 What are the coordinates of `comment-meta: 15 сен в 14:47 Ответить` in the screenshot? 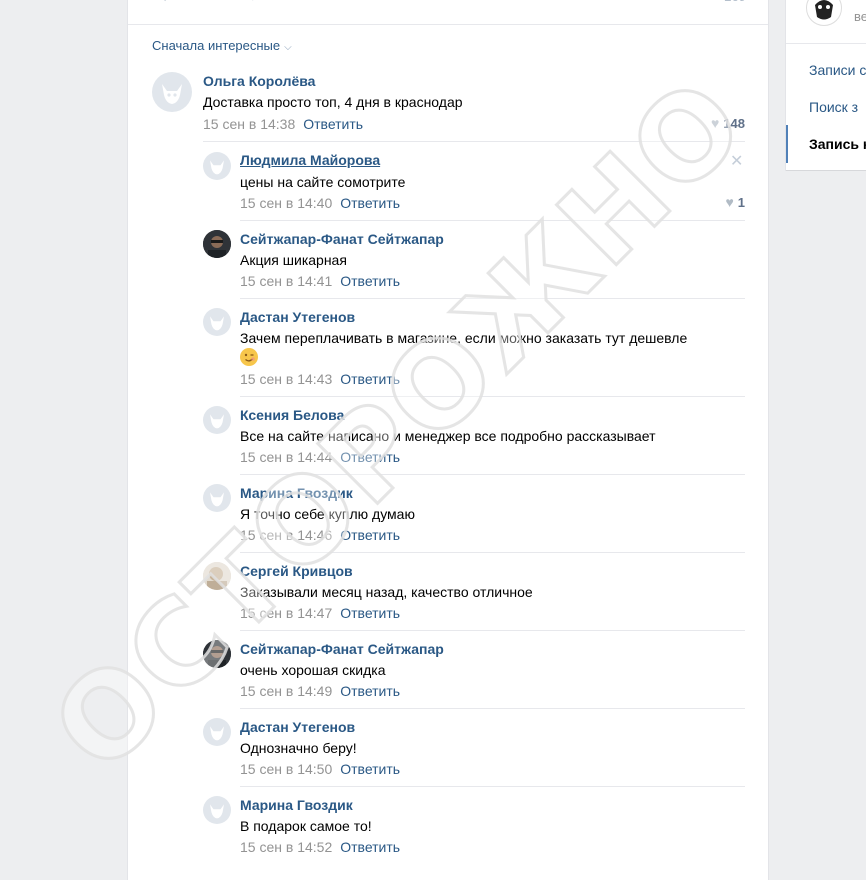 It's located at (320, 613).